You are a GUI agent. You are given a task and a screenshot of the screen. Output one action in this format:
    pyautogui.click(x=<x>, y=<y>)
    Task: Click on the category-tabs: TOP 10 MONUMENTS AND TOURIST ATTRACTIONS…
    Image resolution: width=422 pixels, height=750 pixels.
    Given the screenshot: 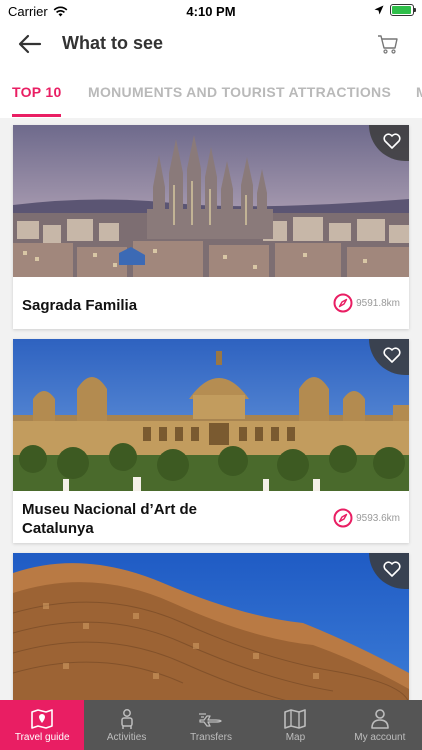 What is the action you would take?
    pyautogui.click(x=211, y=92)
    